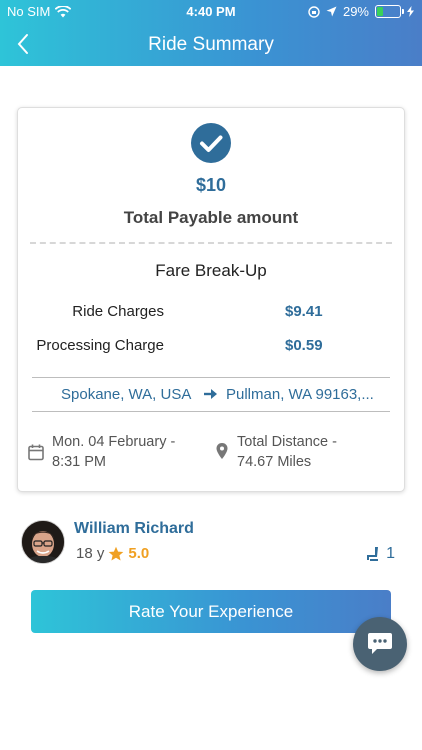  Describe the element at coordinates (304, 345) in the screenshot. I see `fare-value: $0.59` at that location.